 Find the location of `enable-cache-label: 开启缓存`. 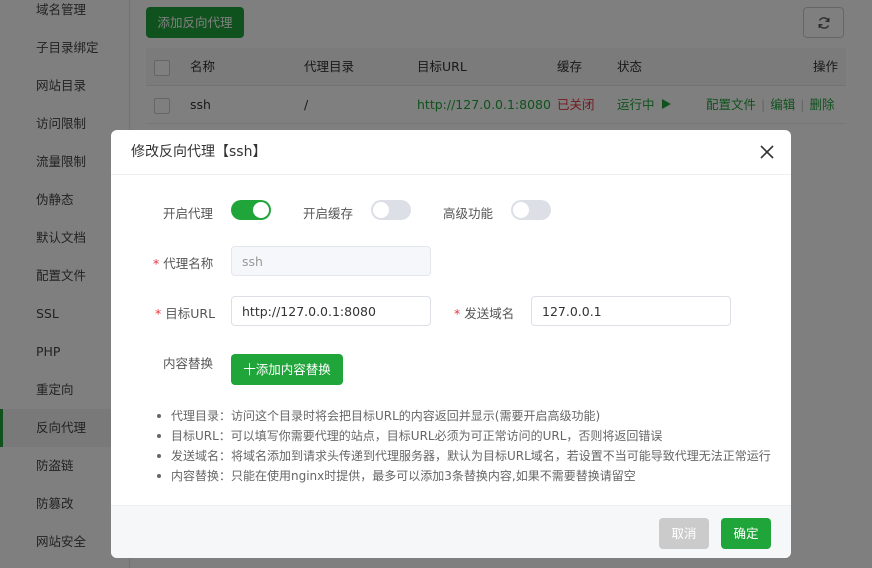

enable-cache-label: 开启缓存 is located at coordinates (328, 213).